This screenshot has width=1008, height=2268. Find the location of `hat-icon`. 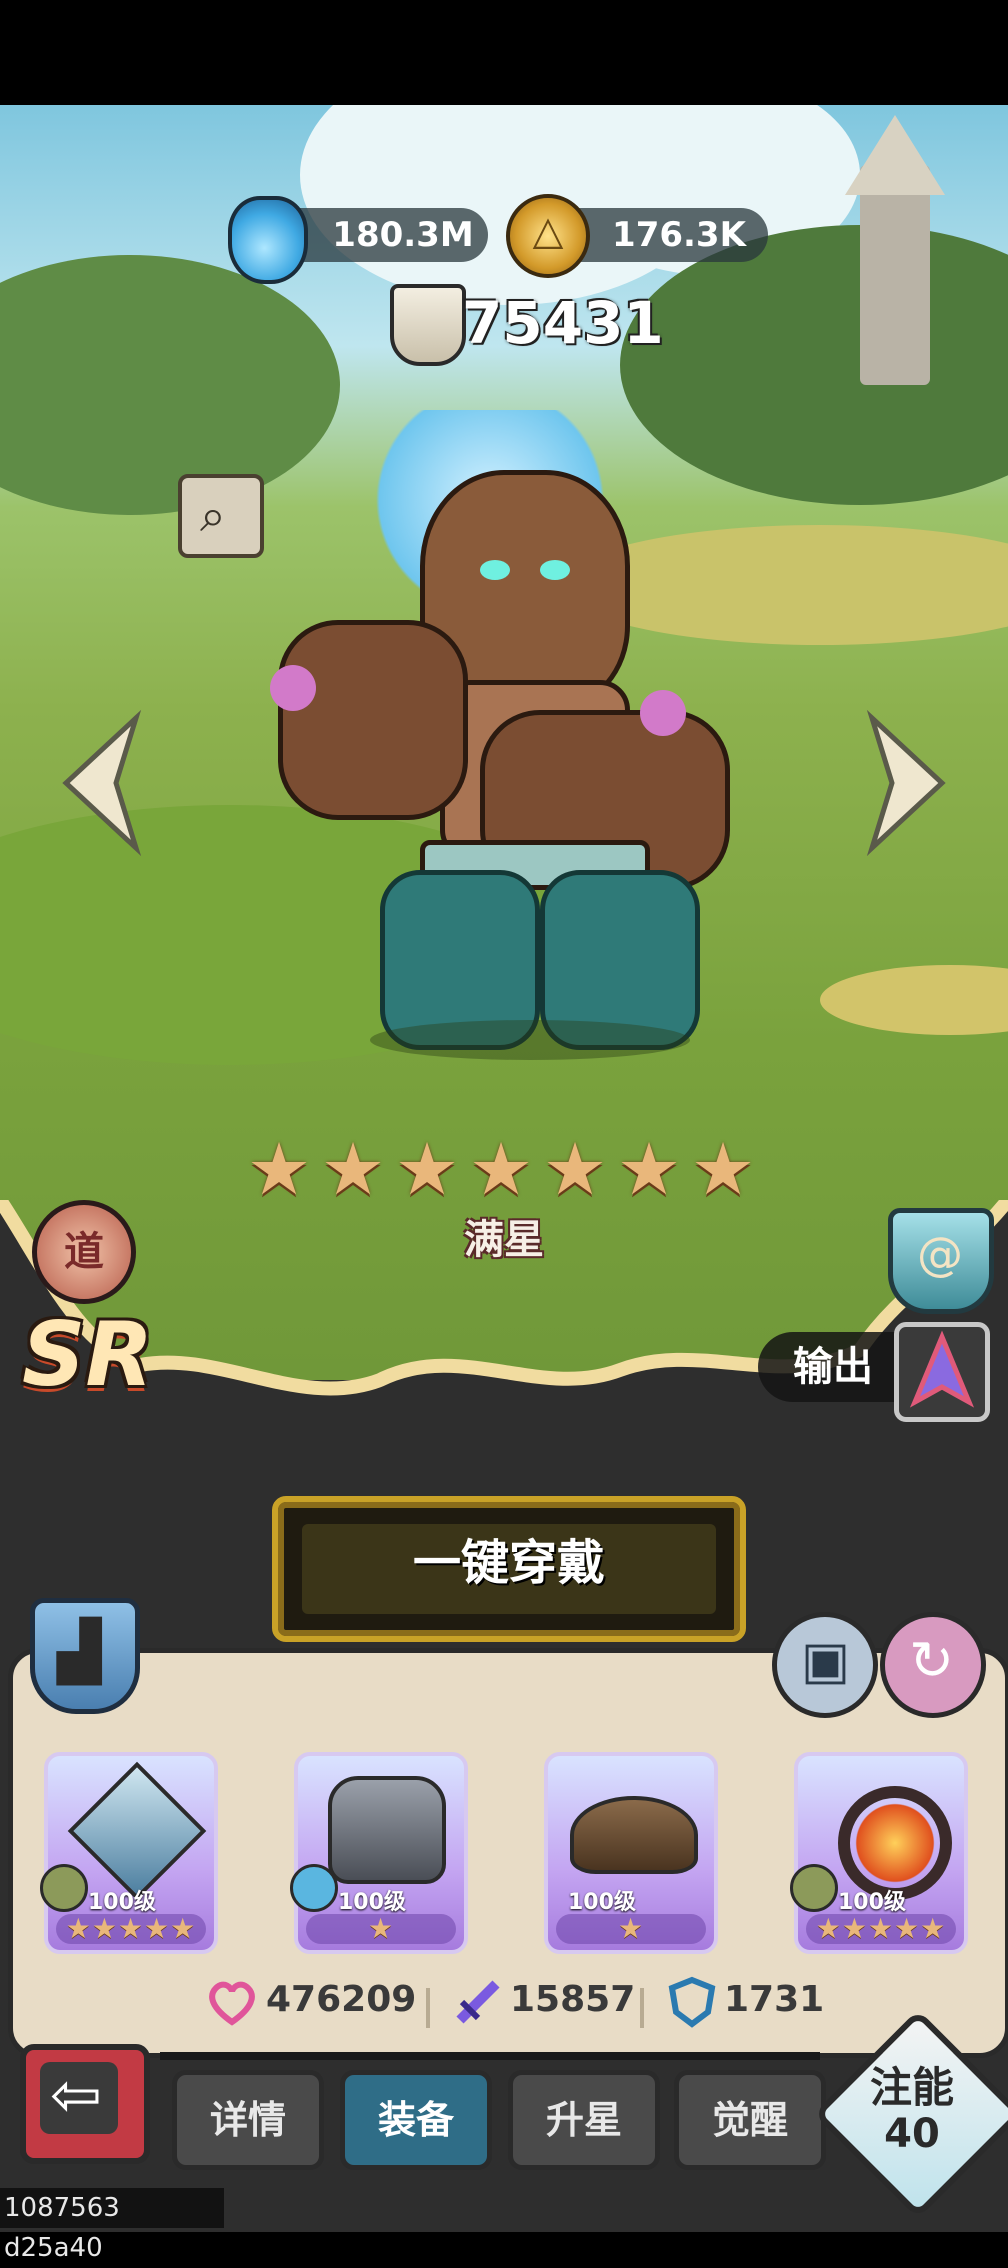

hat-icon is located at coordinates (634, 1835).